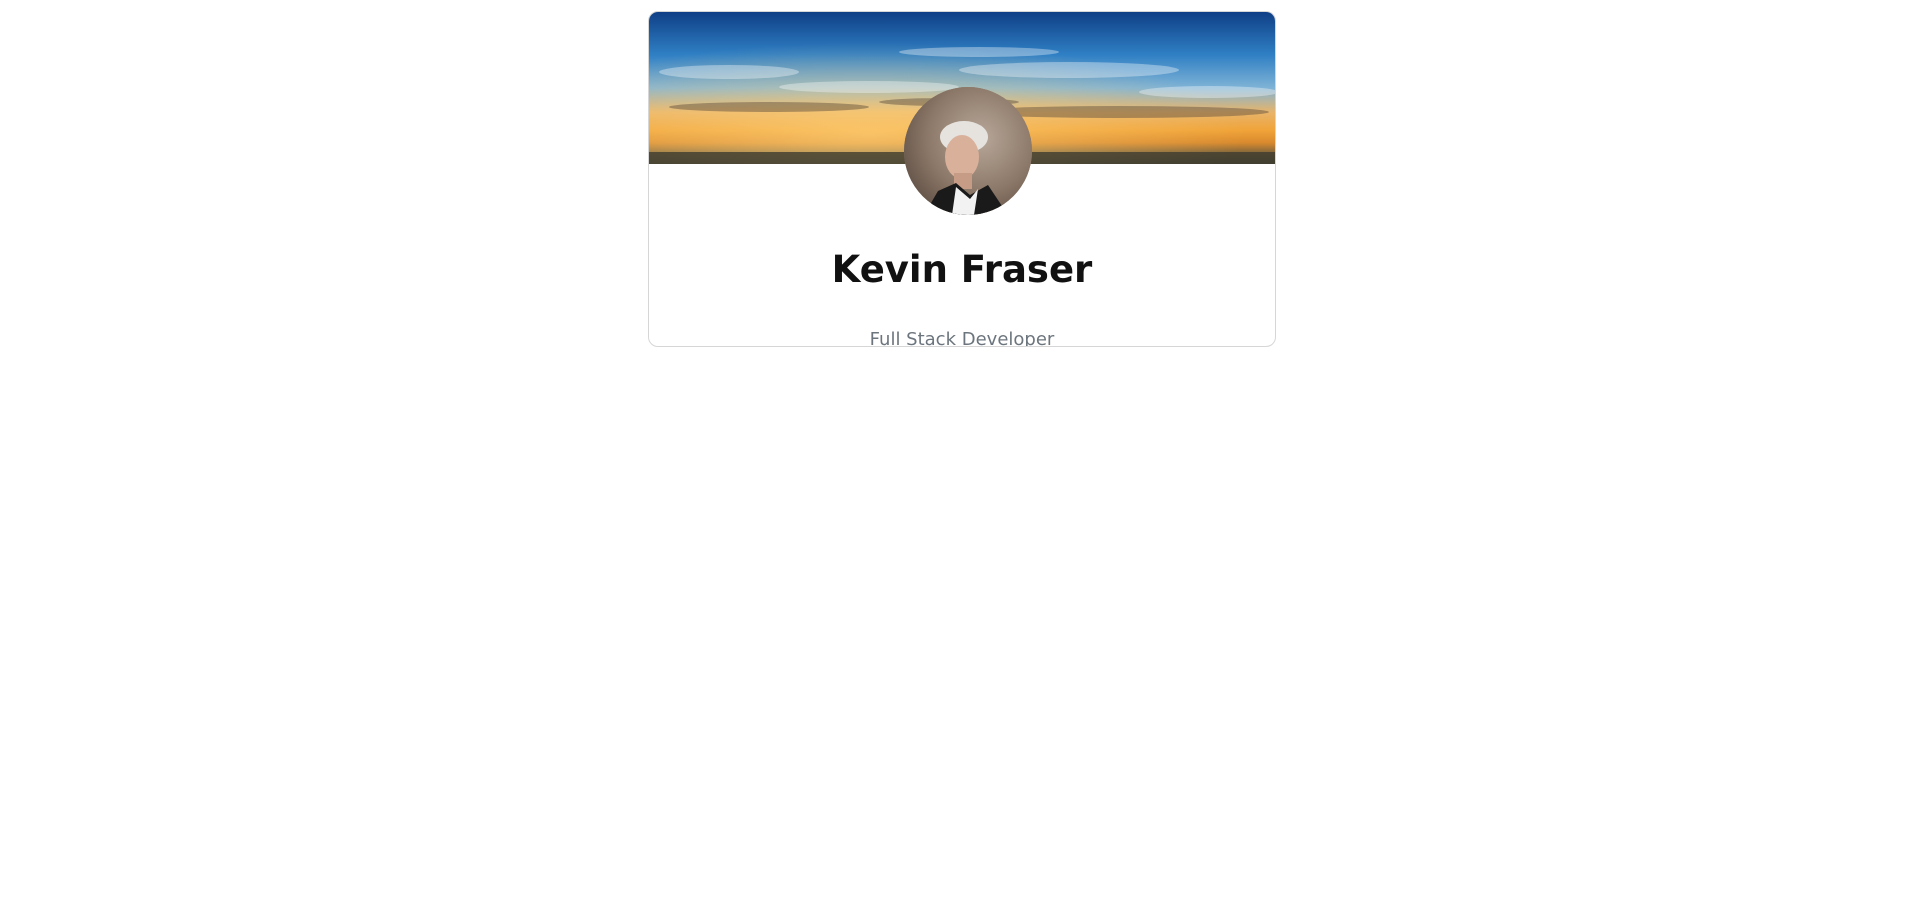 This screenshot has width=1915, height=922. Describe the element at coordinates (968, 151) in the screenshot. I see `avatar` at that location.